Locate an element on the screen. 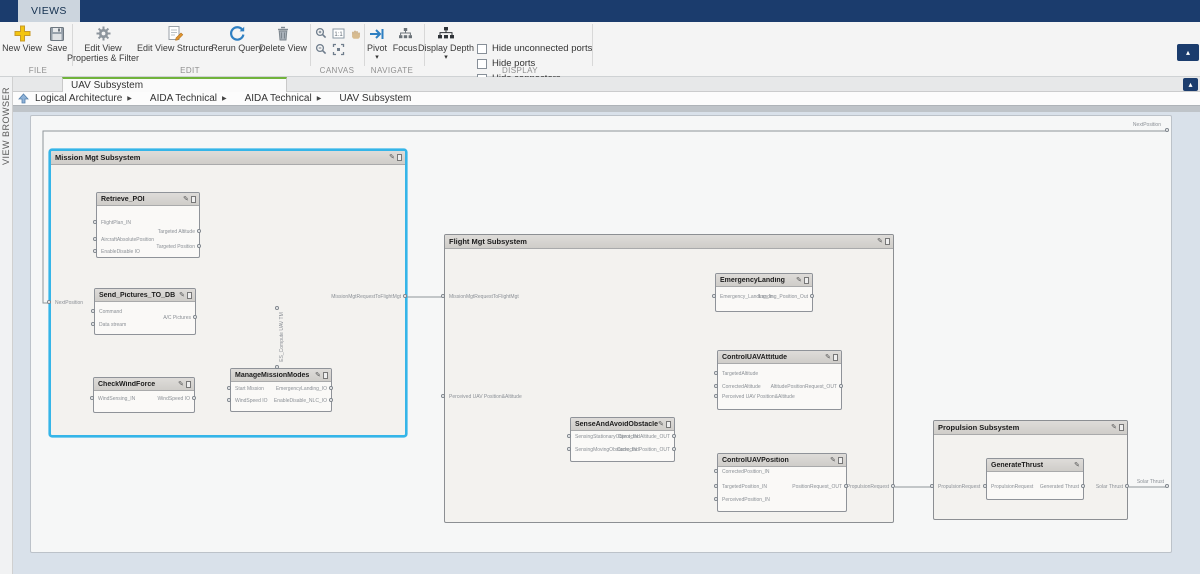  tab-views: VIEWS is located at coordinates (49, 11).